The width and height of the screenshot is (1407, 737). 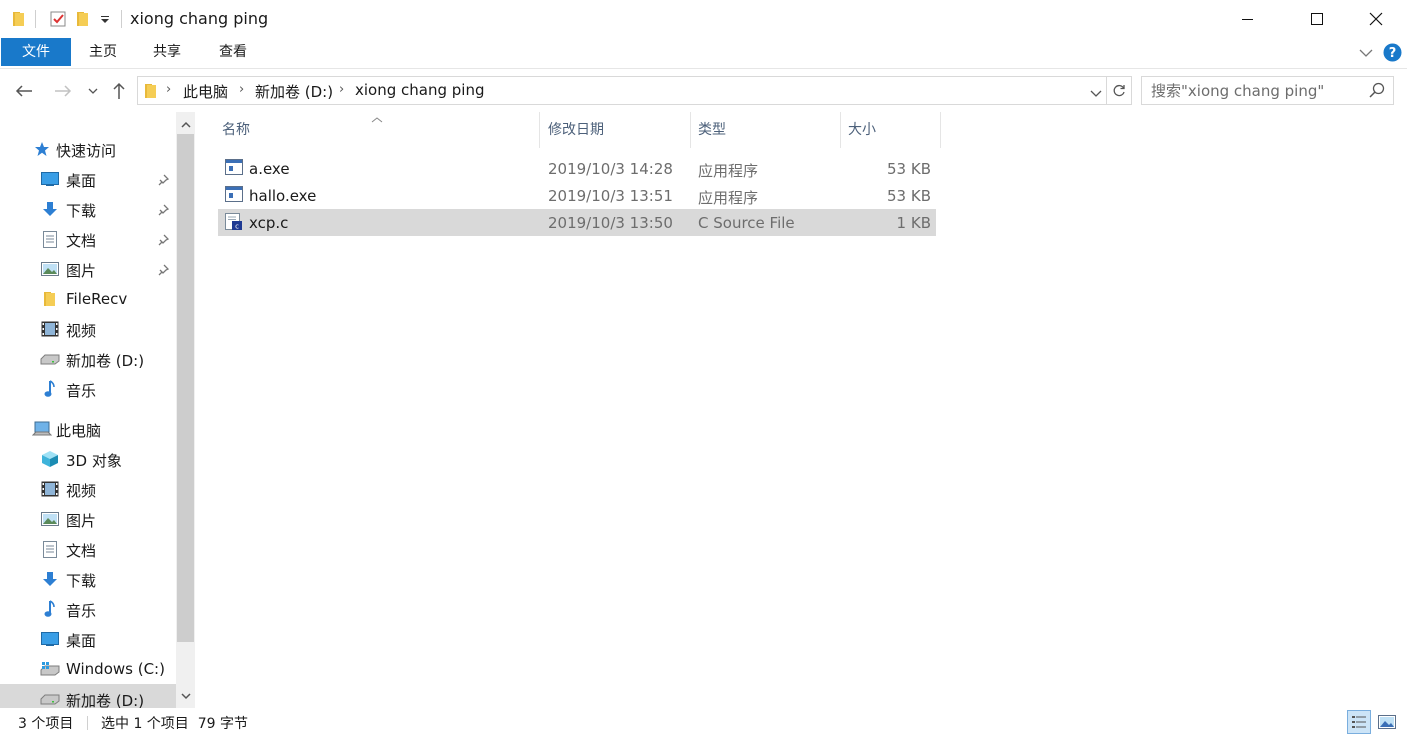 What do you see at coordinates (233, 52) in the screenshot?
I see `tab-view: 查看` at bounding box center [233, 52].